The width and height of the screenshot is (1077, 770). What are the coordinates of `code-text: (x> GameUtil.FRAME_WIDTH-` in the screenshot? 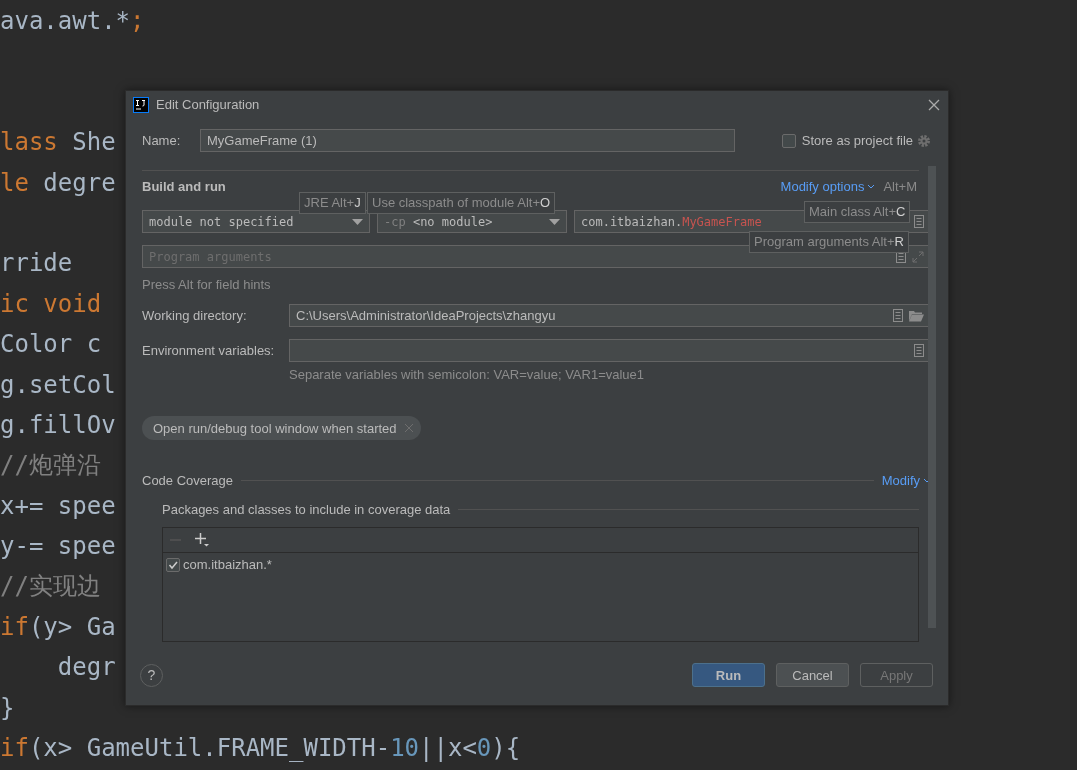 It's located at (209, 749).